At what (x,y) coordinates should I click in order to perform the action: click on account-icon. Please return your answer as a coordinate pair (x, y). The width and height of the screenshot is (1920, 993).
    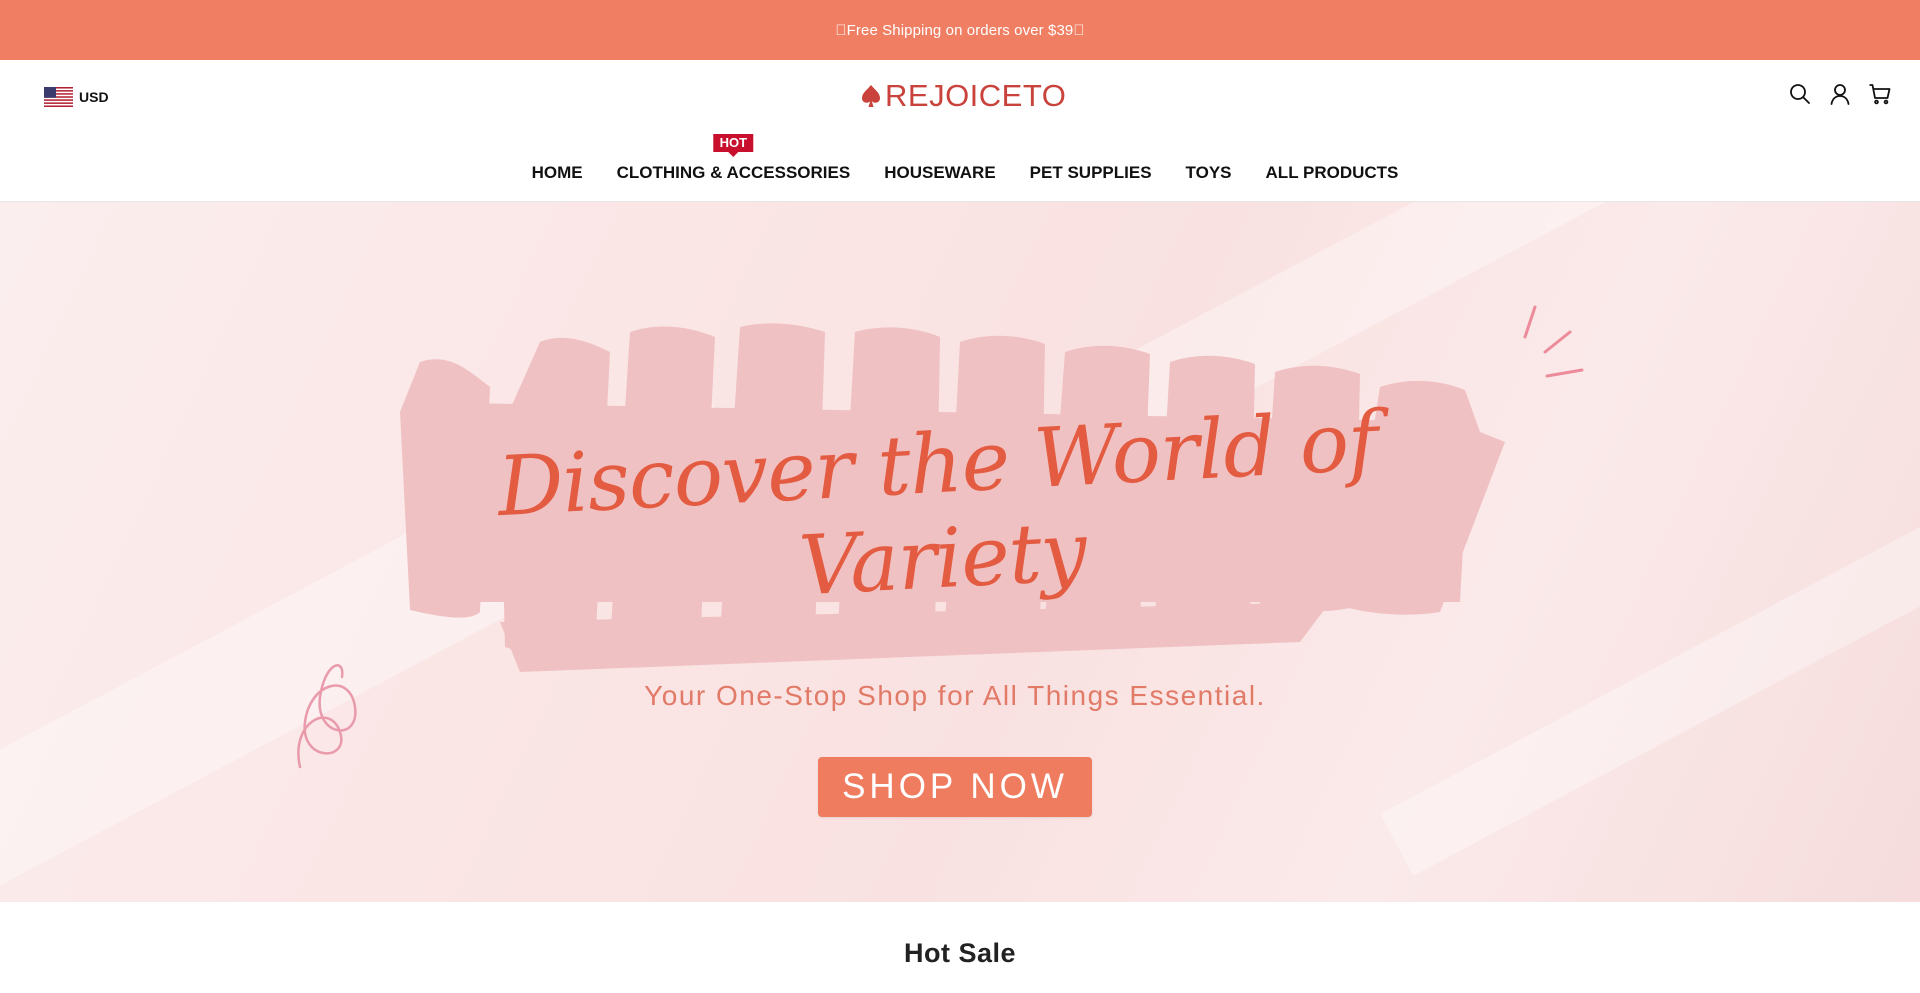
    Looking at the image, I should click on (1840, 94).